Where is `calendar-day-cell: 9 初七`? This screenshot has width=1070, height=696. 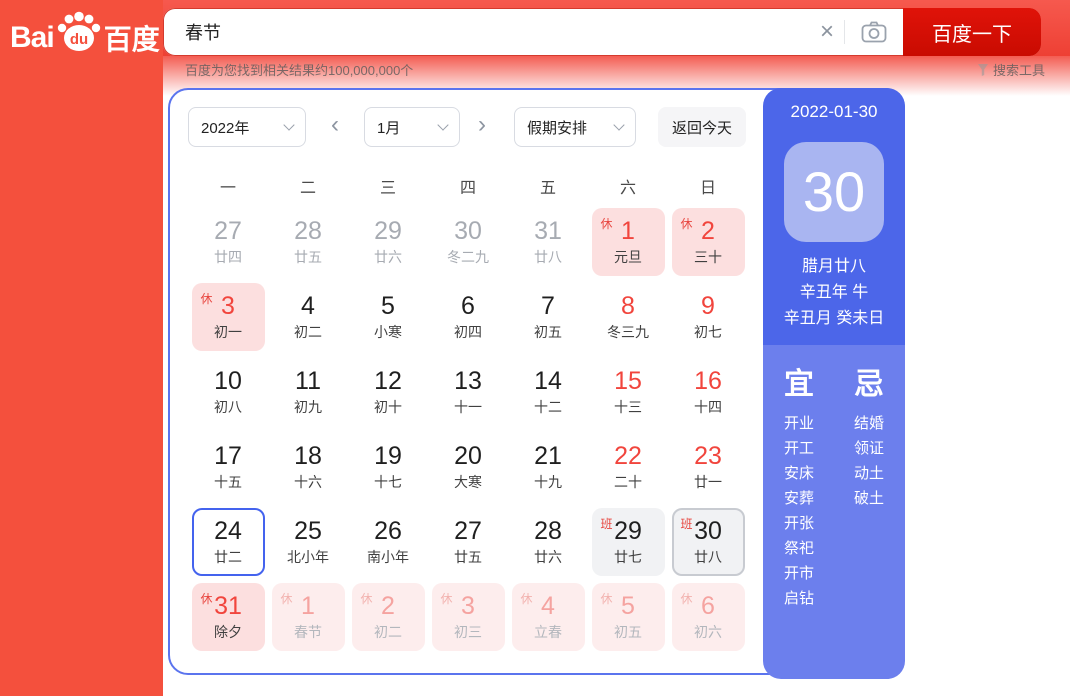
calendar-day-cell: 9 初七 is located at coordinates (708, 317).